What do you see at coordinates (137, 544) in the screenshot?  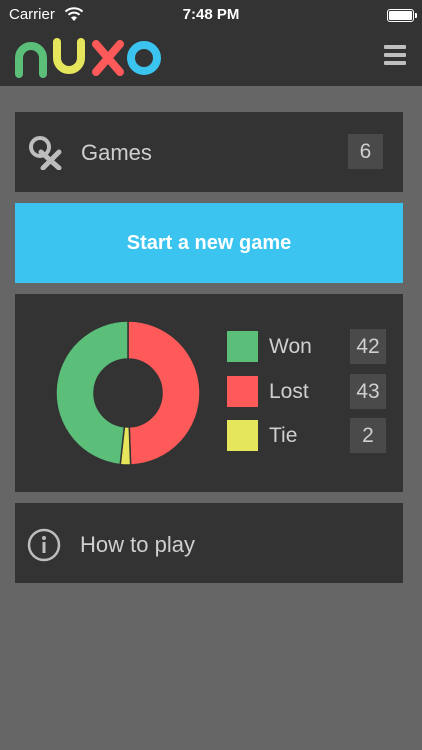 I see `how-to-play-label: How to play` at bounding box center [137, 544].